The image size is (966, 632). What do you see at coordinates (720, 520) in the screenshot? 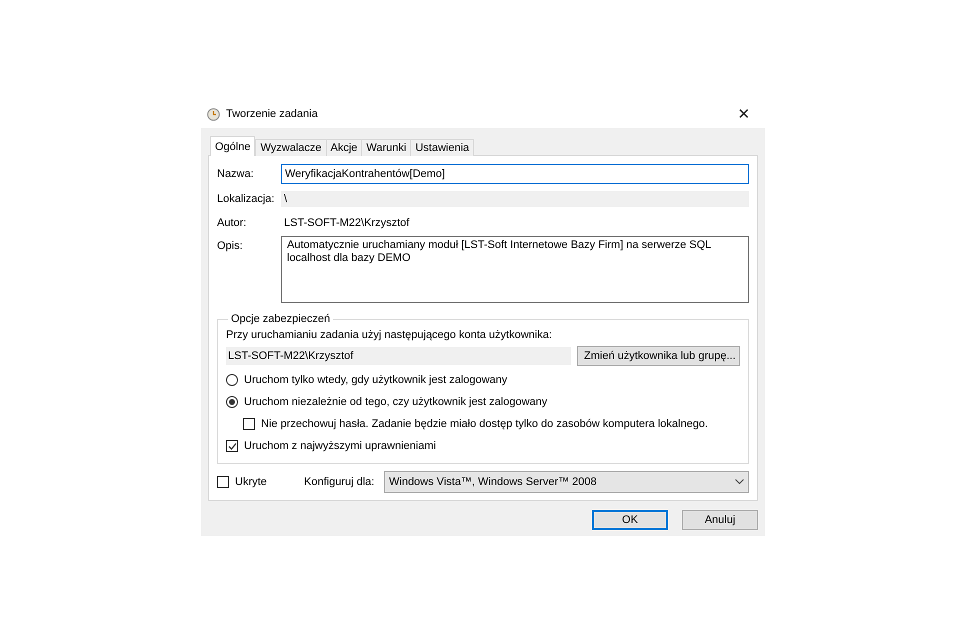
I see `dialog-button: Anuluj` at bounding box center [720, 520].